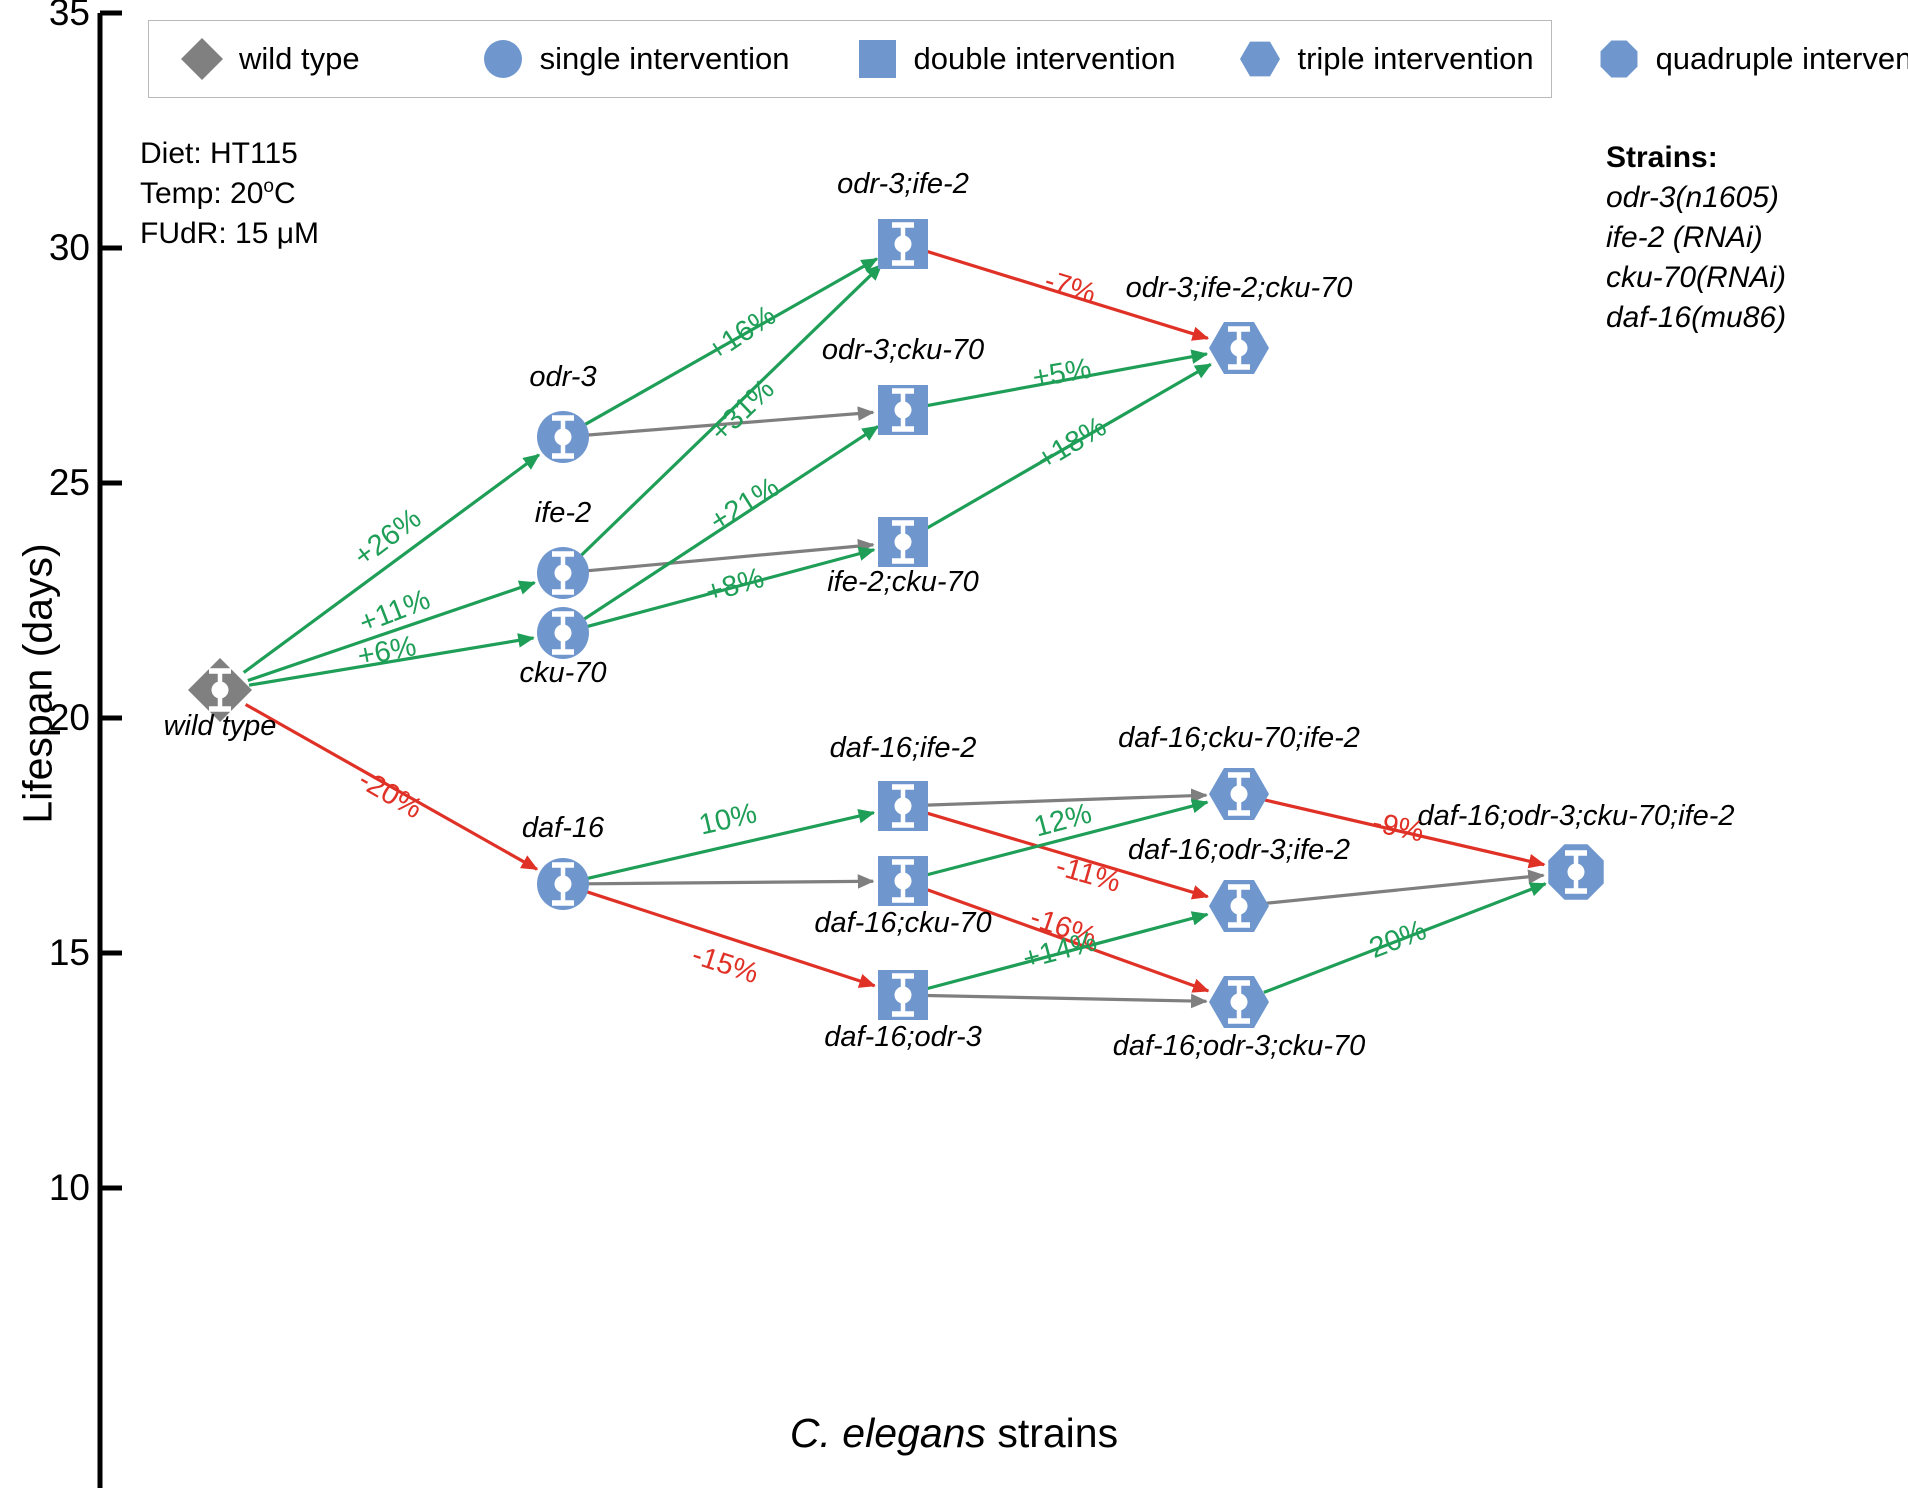 The width and height of the screenshot is (1908, 1488). I want to click on node-label: daf-16;odr-3;cku-70, so click(1239, 1046).